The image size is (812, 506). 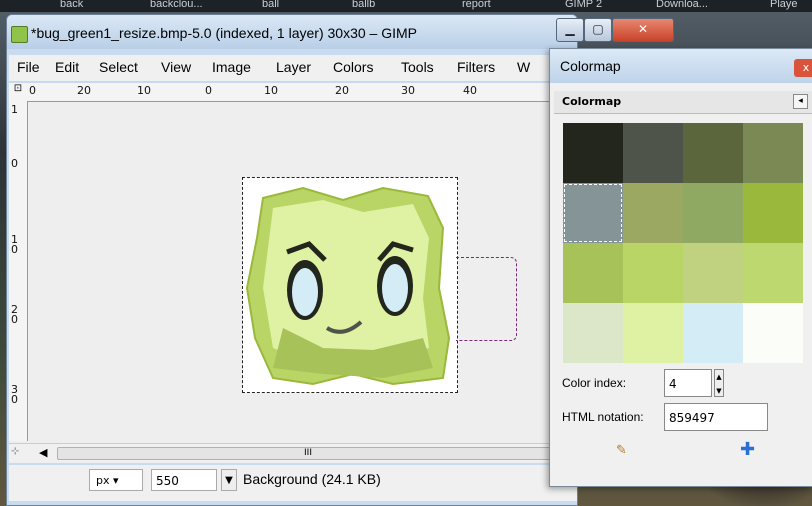 I want to click on vertical-ruler: 1 0 1 0 2 0 3 0, so click(x=18, y=271).